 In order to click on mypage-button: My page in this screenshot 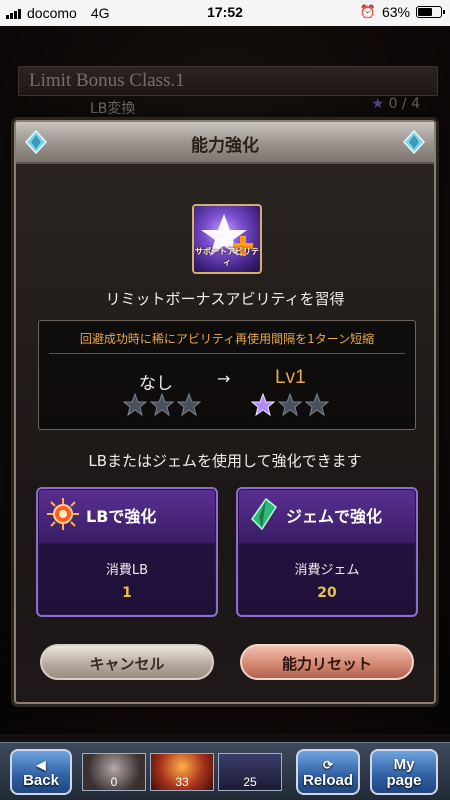, I will do `click(404, 772)`.